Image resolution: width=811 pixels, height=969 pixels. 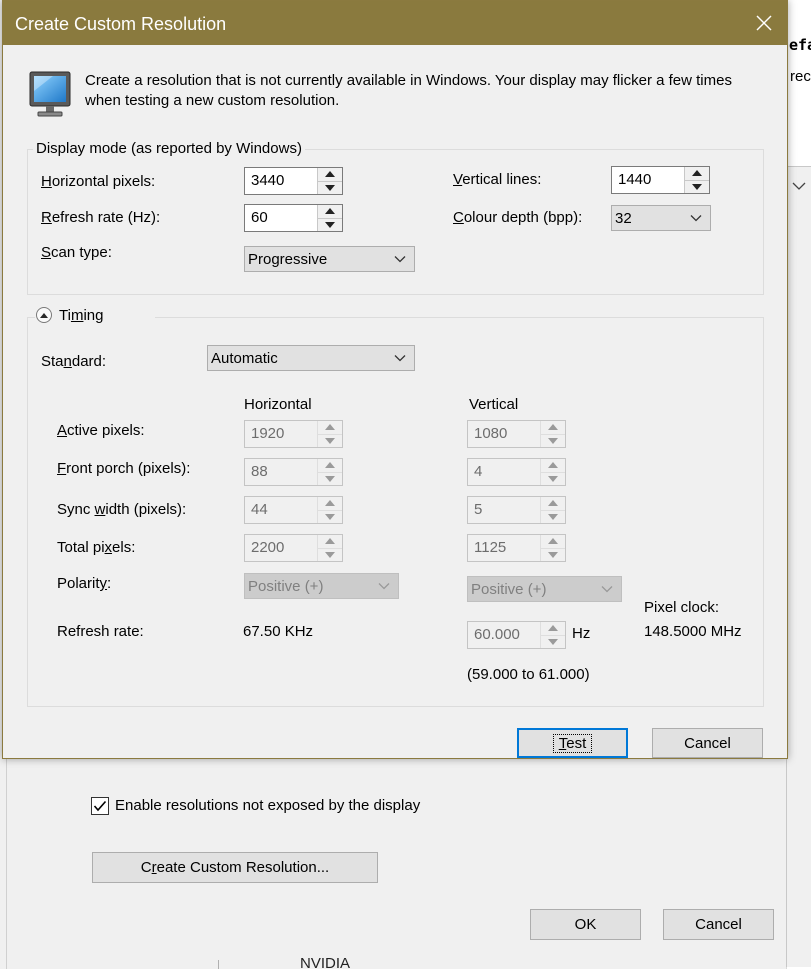 What do you see at coordinates (281, 434) in the screenshot?
I see `active-pixels-h-value: 1920` at bounding box center [281, 434].